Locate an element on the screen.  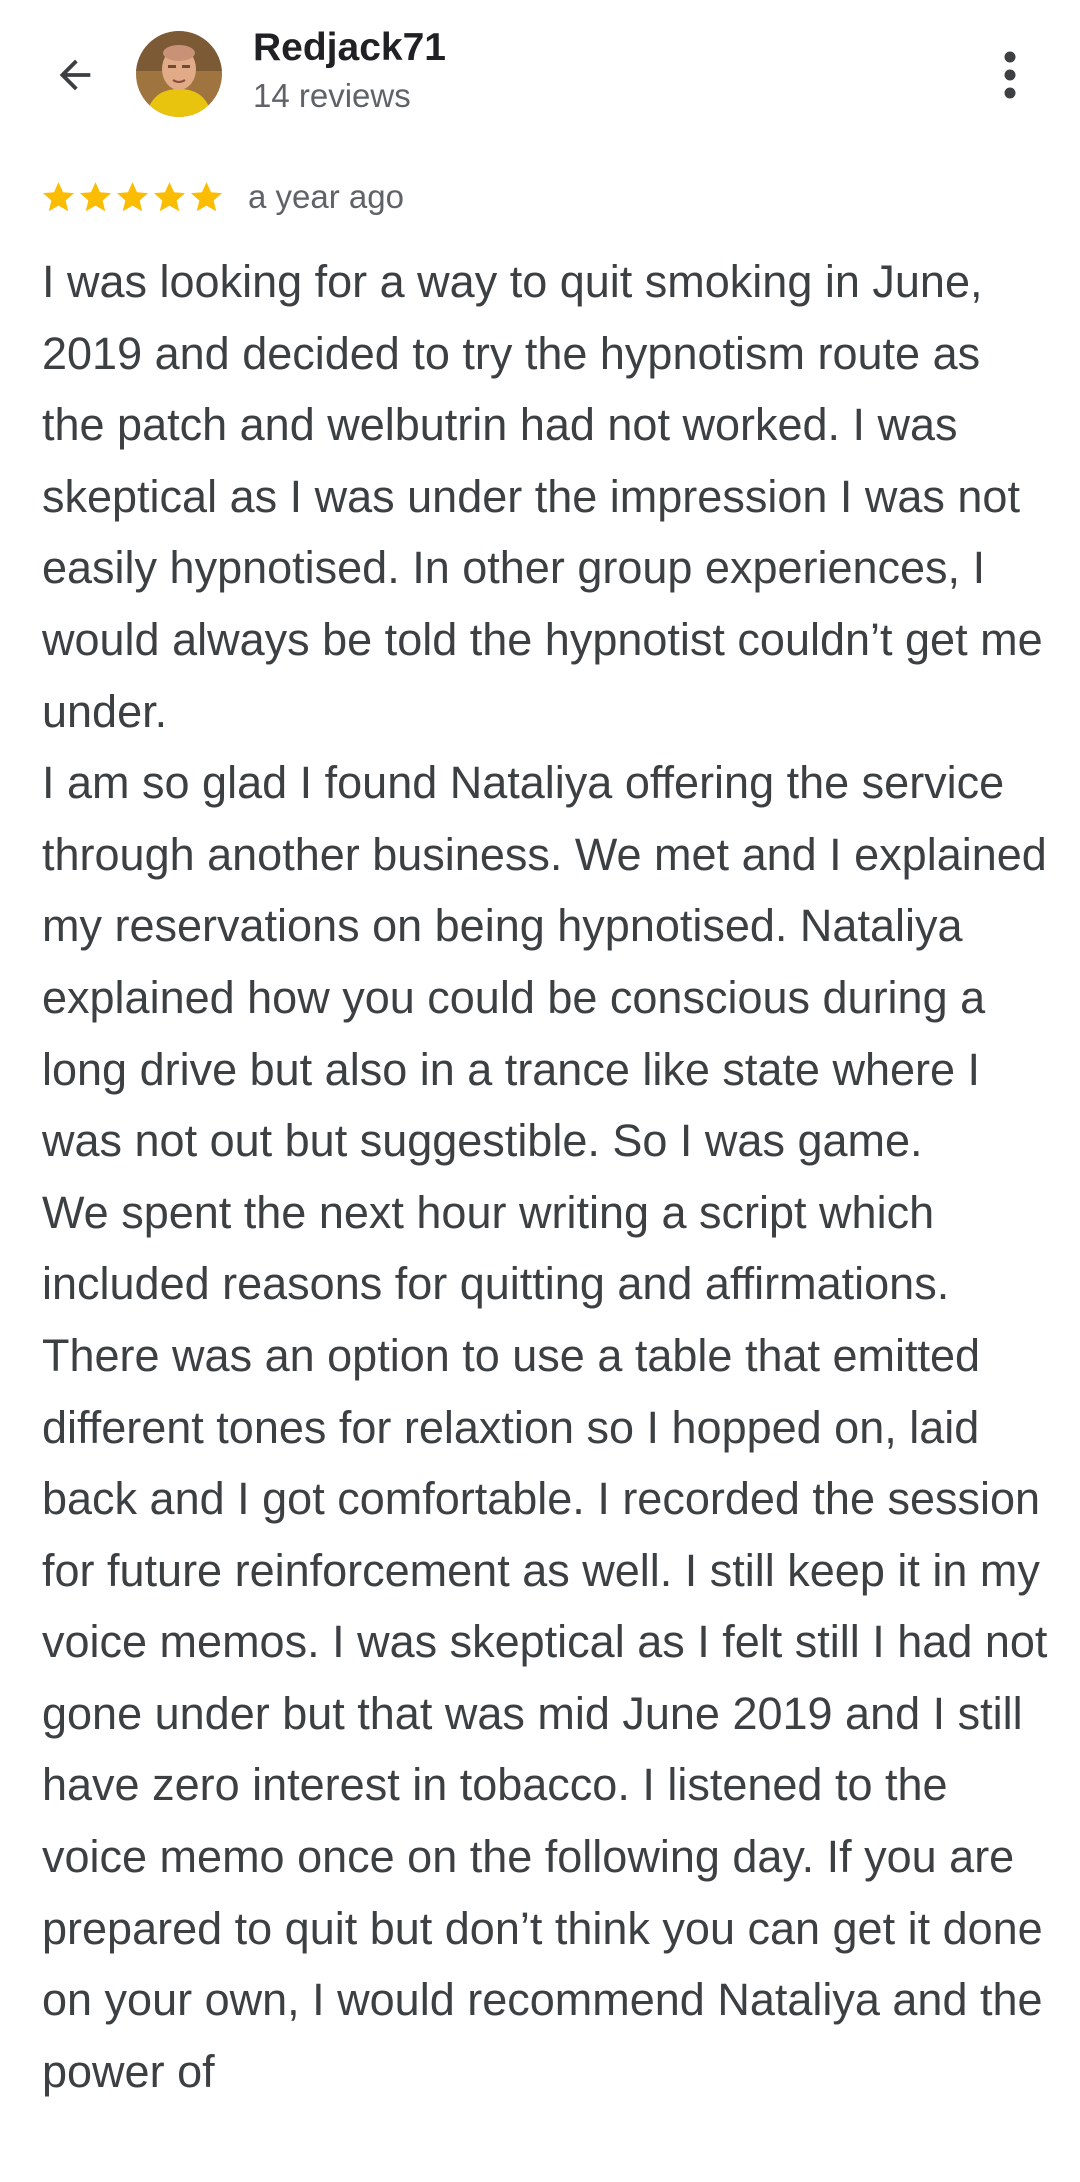
more-vert-icon is located at coordinates (1010, 75).